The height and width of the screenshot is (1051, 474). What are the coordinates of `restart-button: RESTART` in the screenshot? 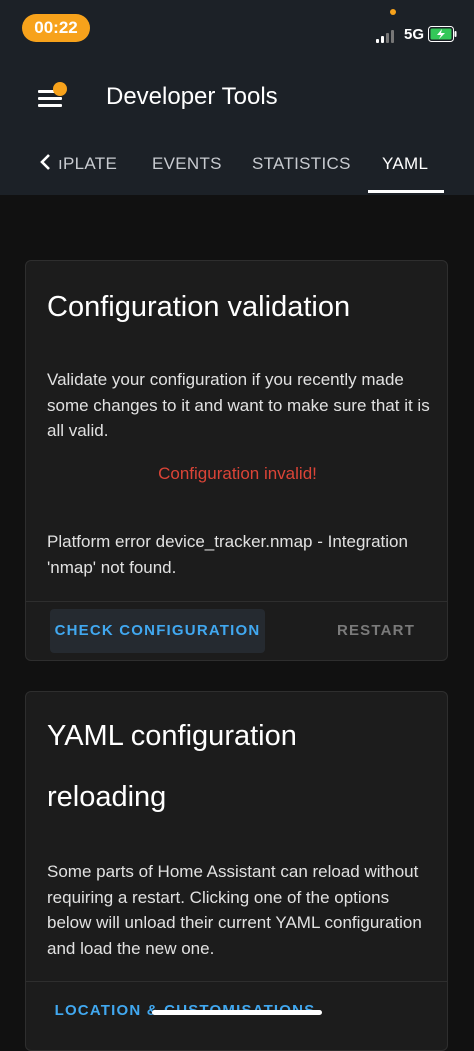 It's located at (376, 631).